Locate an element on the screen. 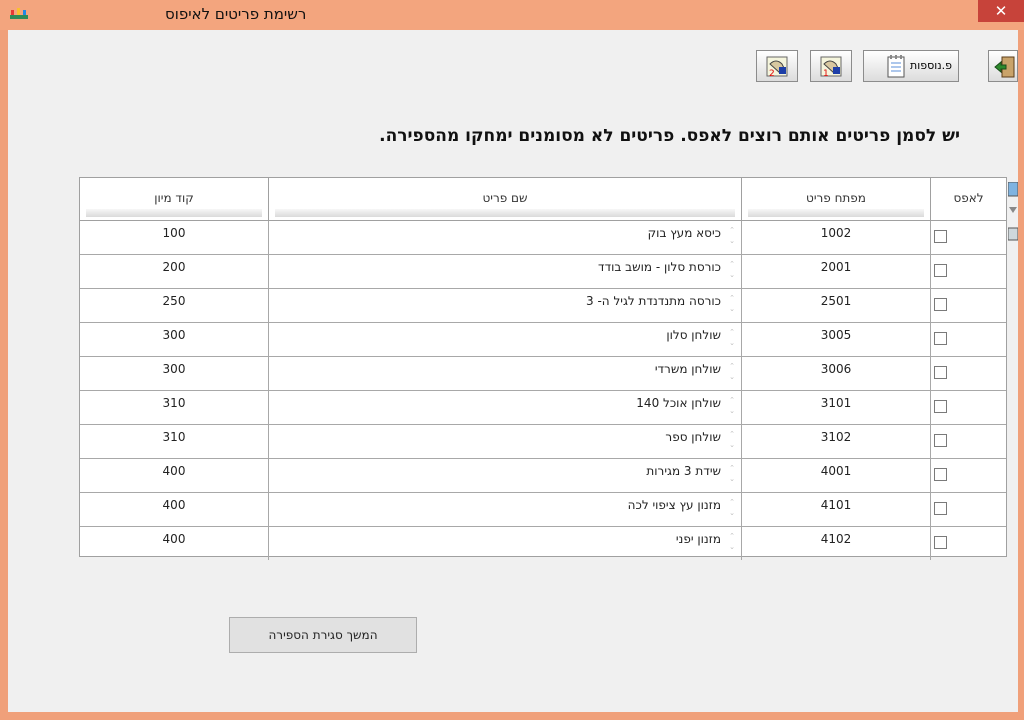  col-header-reset-label: לאפס is located at coordinates (968, 198).